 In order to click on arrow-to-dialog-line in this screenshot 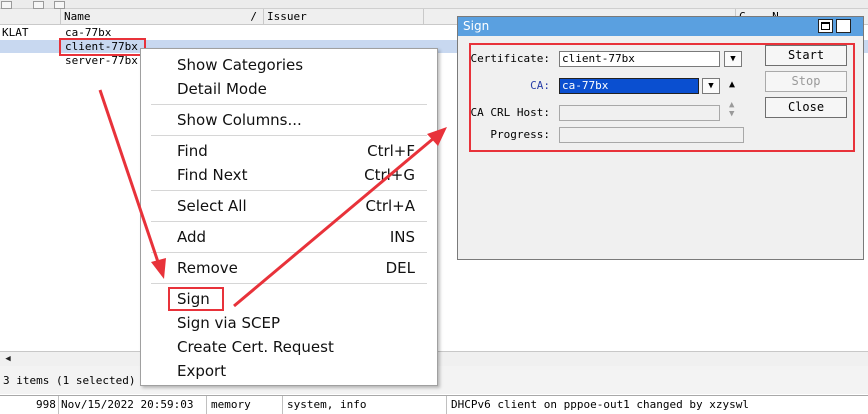, I will do `click(334, 222)`.